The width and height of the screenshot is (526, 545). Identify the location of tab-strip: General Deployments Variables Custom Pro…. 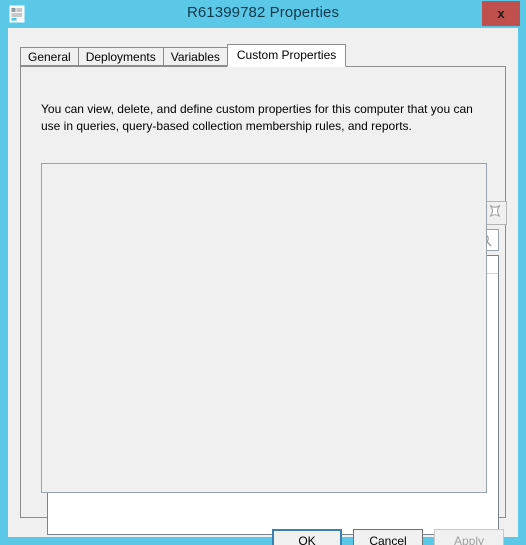
(183, 55).